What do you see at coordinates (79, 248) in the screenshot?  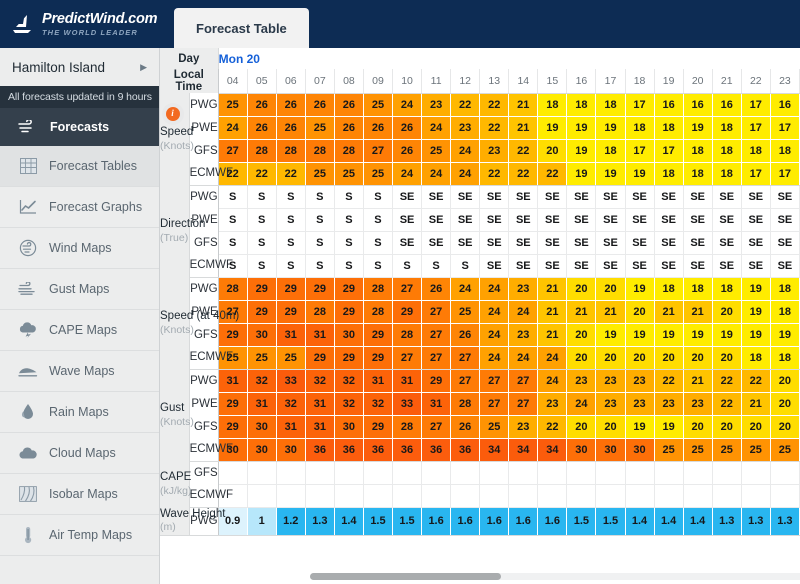 I see `sidebar-item-wind-maps: Wind Maps` at bounding box center [79, 248].